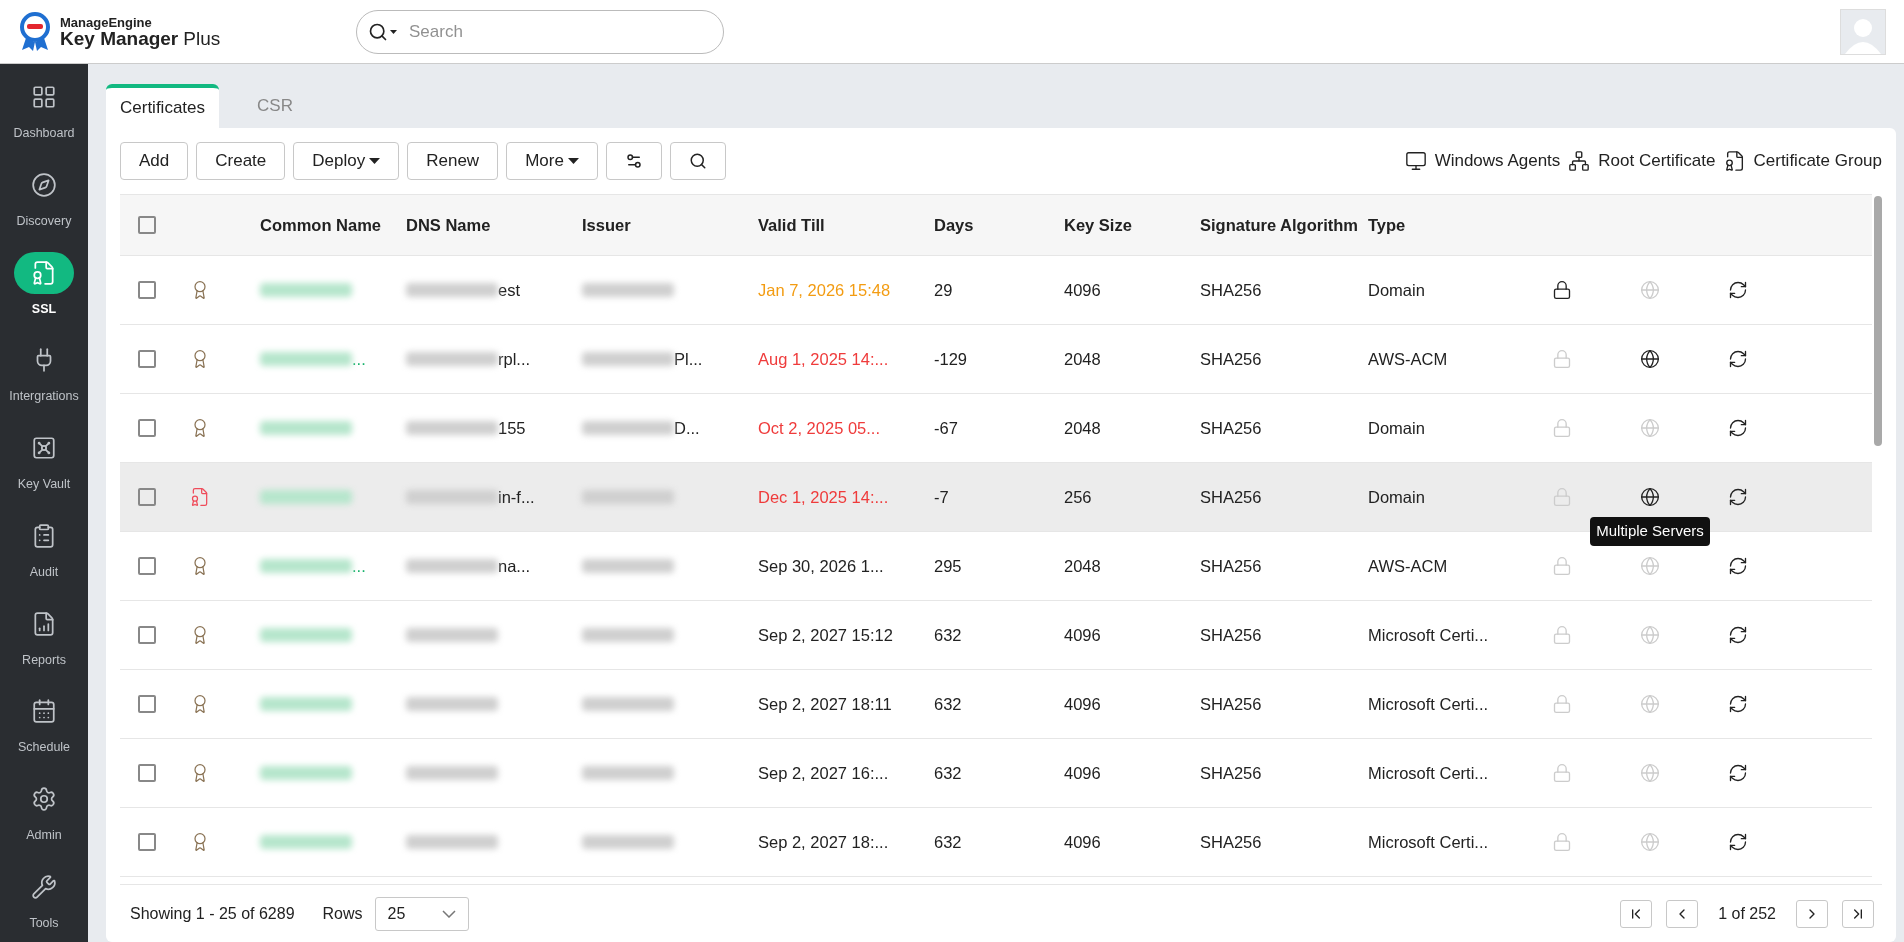 Image resolution: width=1904 pixels, height=942 pixels. I want to click on column-header: DNS Name, so click(494, 225).